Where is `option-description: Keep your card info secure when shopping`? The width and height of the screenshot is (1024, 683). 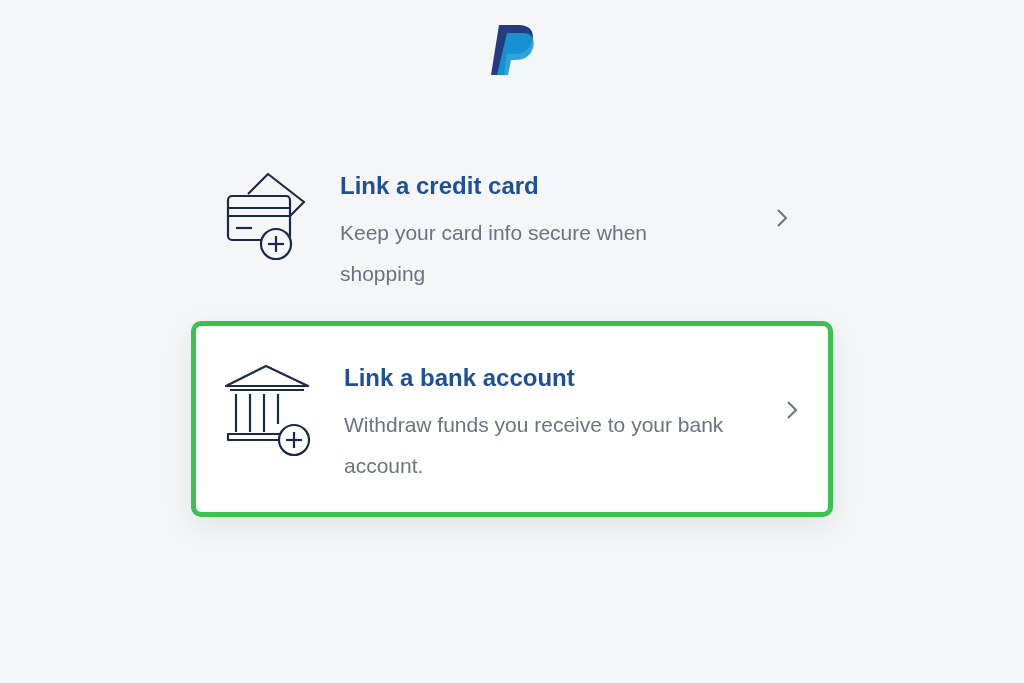 option-description: Keep your card info secure when shopping is located at coordinates (494, 253).